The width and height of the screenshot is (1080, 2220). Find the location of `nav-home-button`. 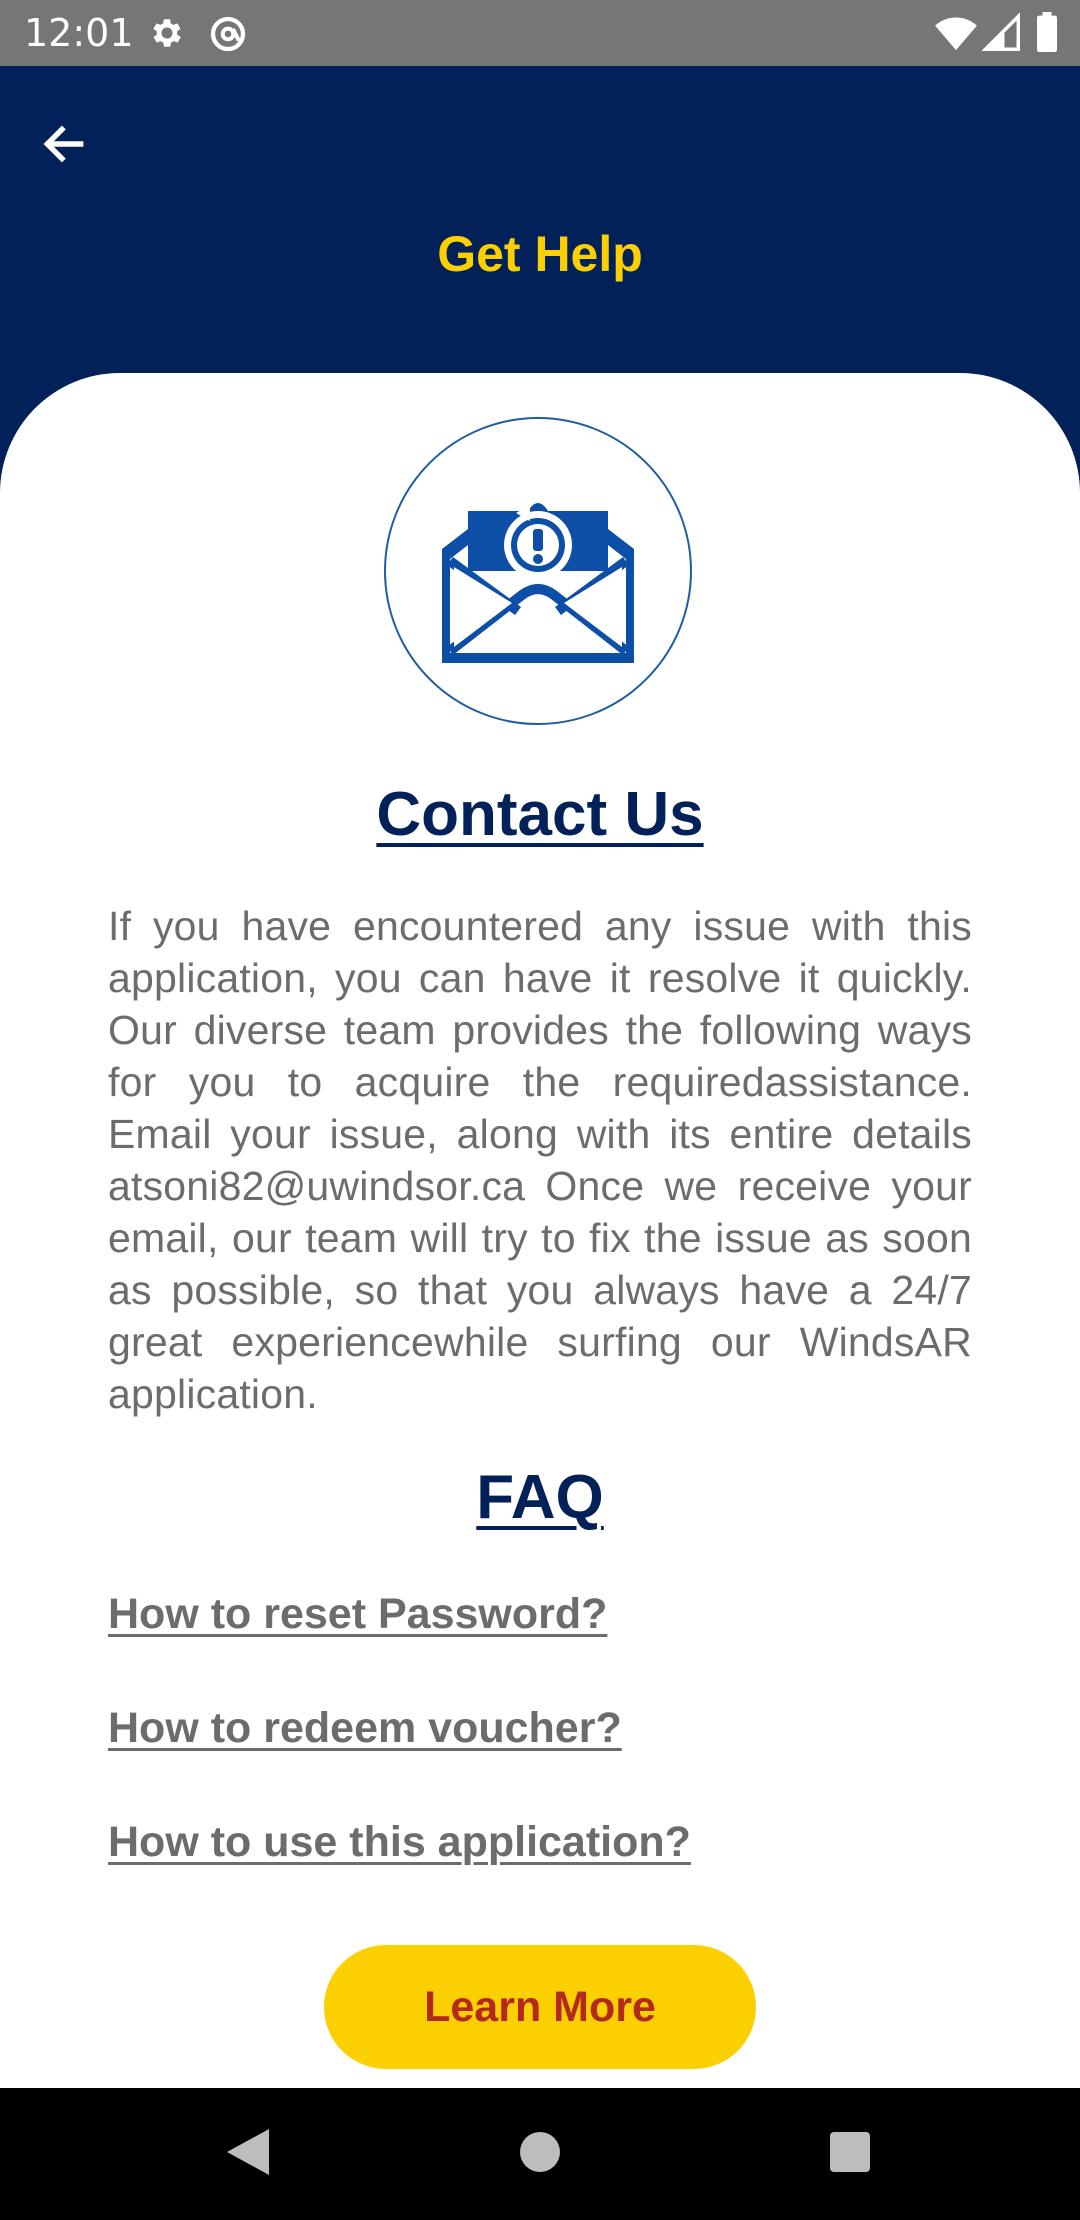

nav-home-button is located at coordinates (540, 2154).